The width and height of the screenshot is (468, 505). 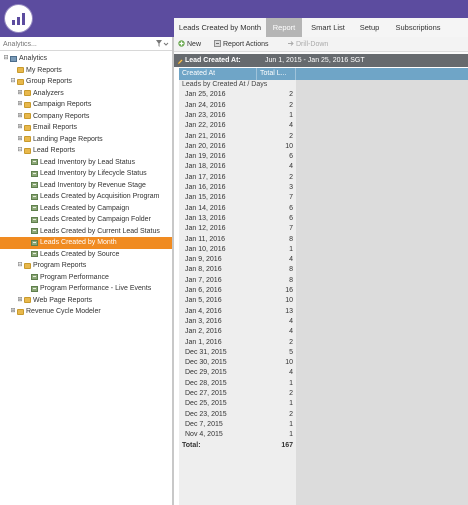 What do you see at coordinates (205, 146) in the screenshot?
I see `cell-date: Jan 20, 2016` at bounding box center [205, 146].